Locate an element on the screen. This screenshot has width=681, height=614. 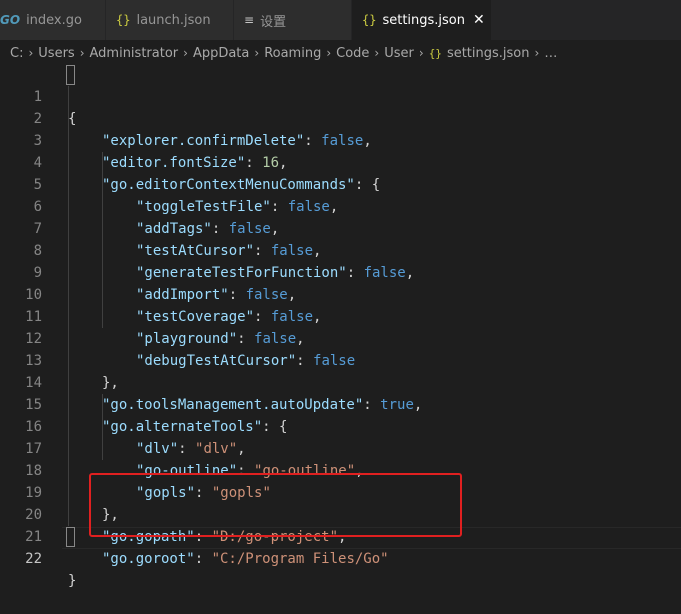
tab-launch-json: {} launch.json is located at coordinates (170, 20).